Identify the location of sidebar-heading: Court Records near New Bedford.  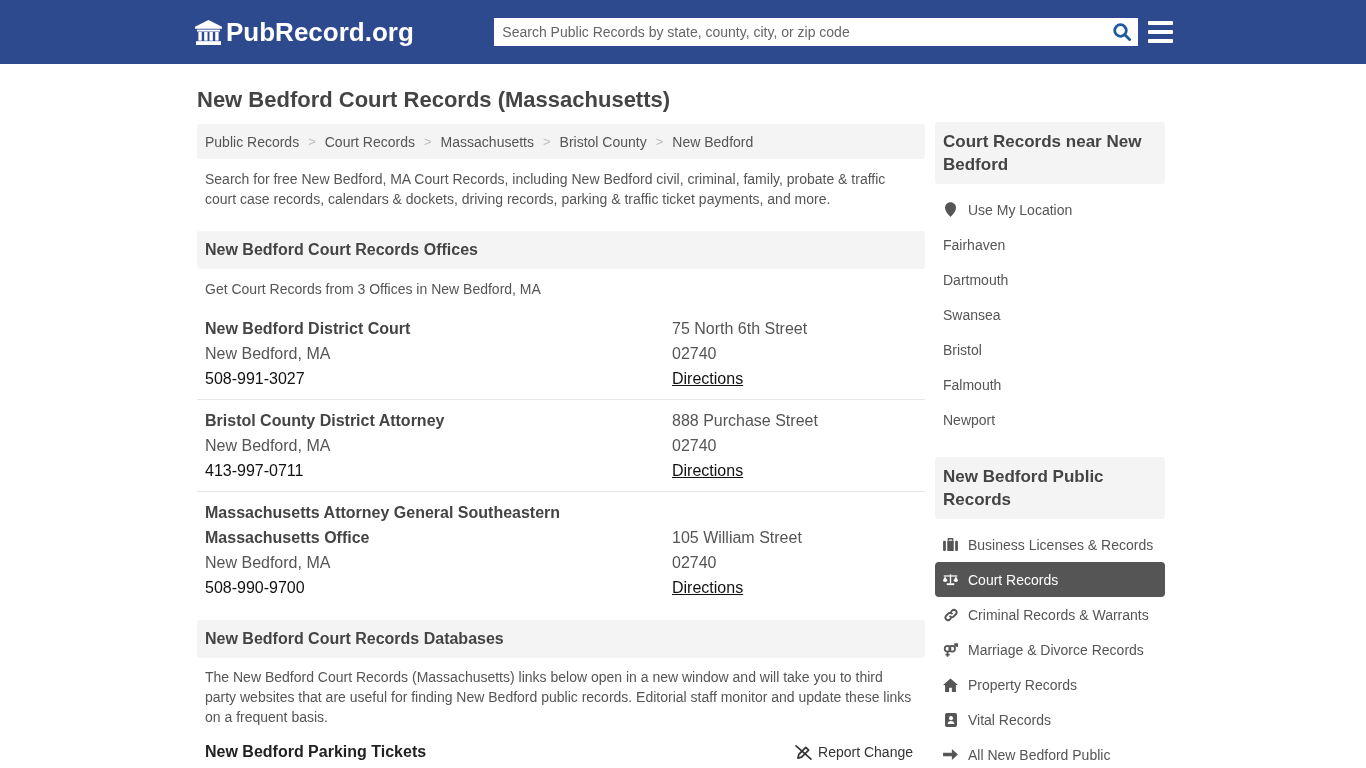
(1050, 153).